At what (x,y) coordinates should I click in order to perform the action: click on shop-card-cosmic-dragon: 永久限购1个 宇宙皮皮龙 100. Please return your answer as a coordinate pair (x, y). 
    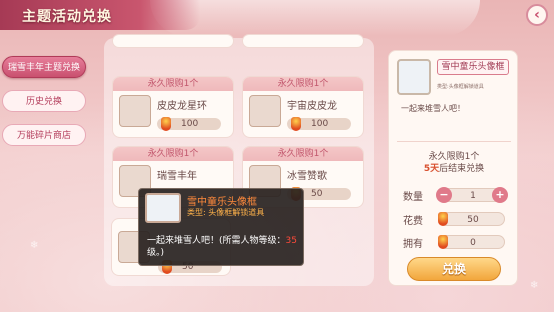
    Looking at the image, I should click on (303, 107).